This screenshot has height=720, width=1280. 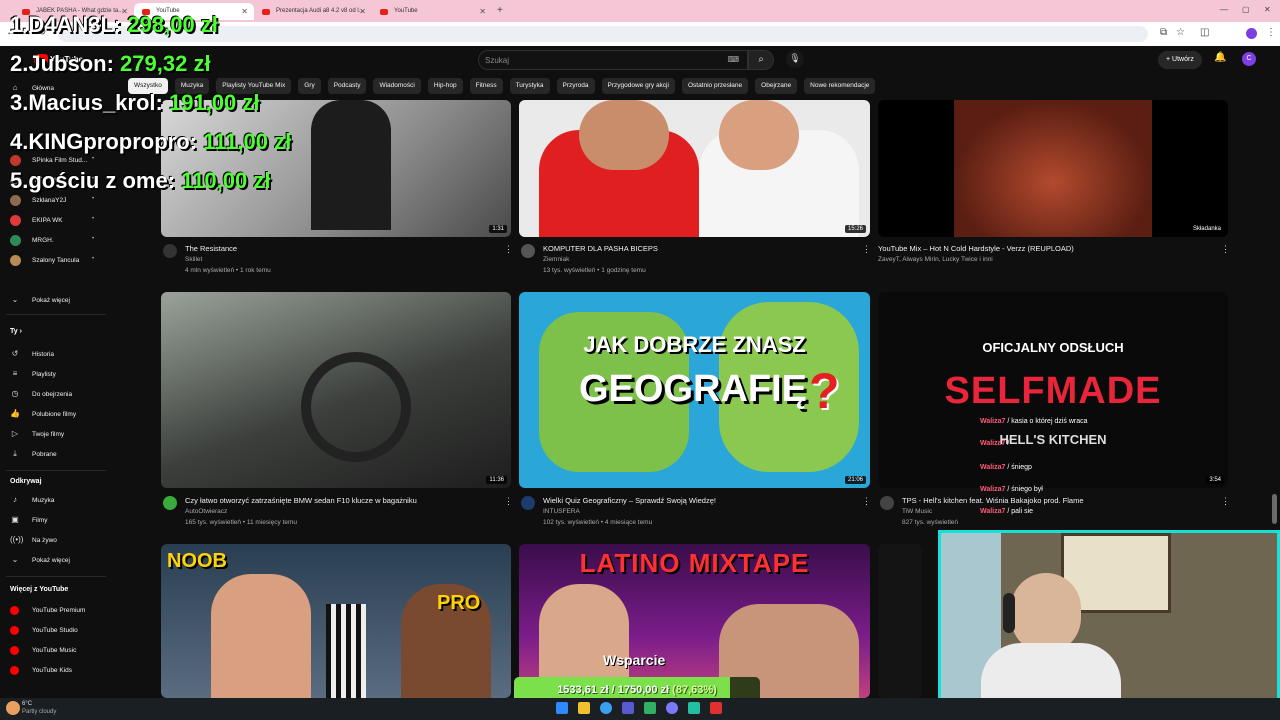 What do you see at coordinates (575, 86) in the screenshot?
I see `chip-9: Przyroda` at bounding box center [575, 86].